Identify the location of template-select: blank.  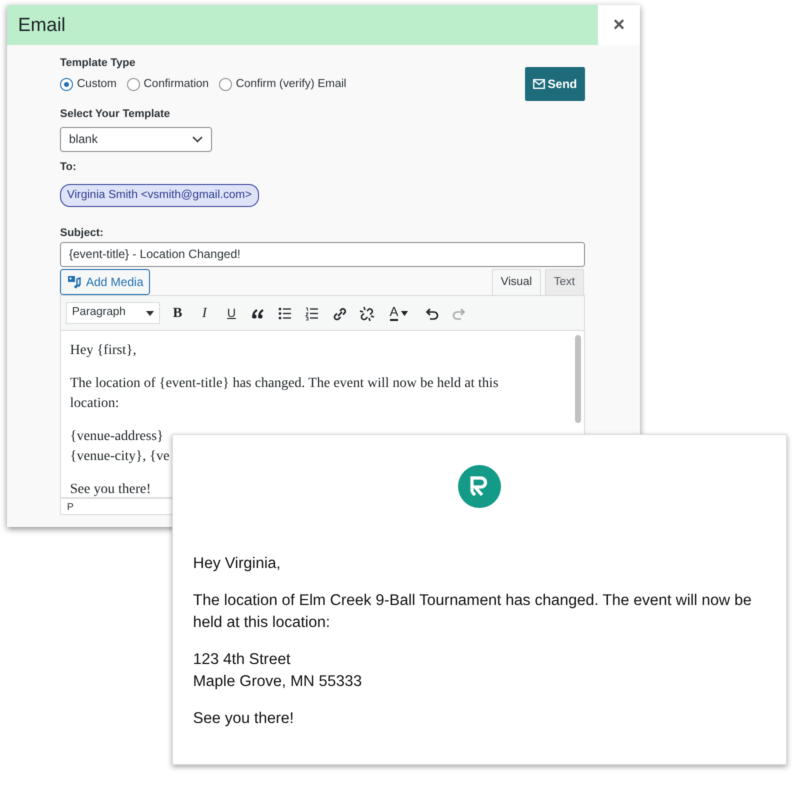
(136, 139).